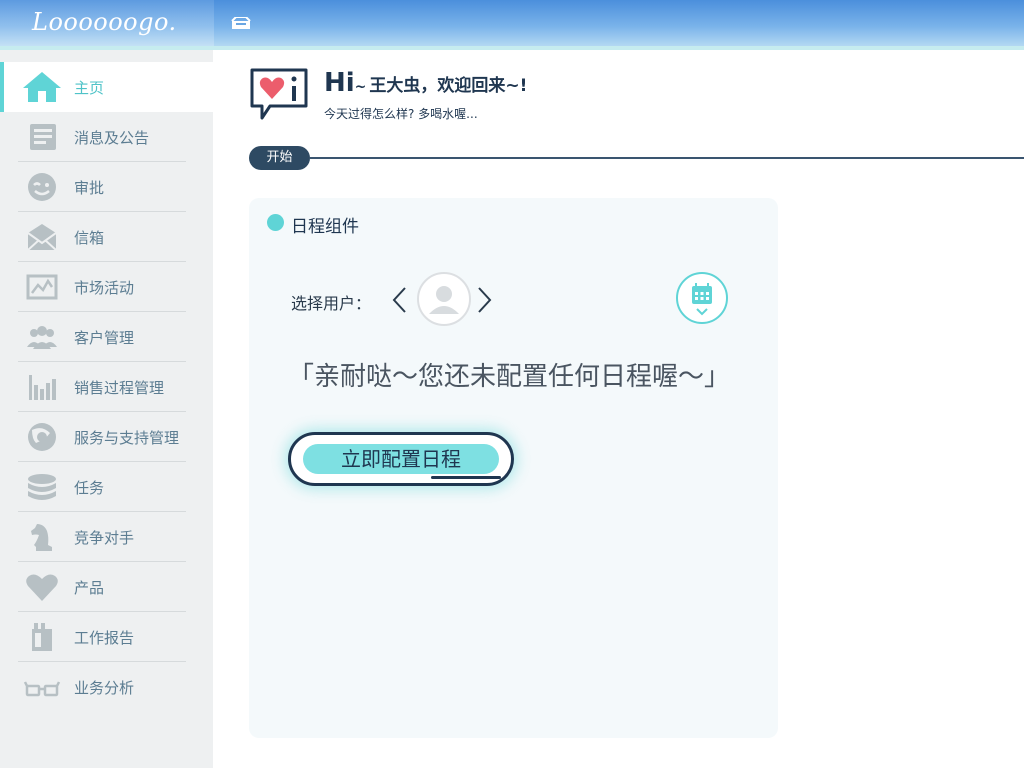 Image resolution: width=1024 pixels, height=768 pixels. Describe the element at coordinates (42, 237) in the screenshot. I see `mail-icon` at that location.